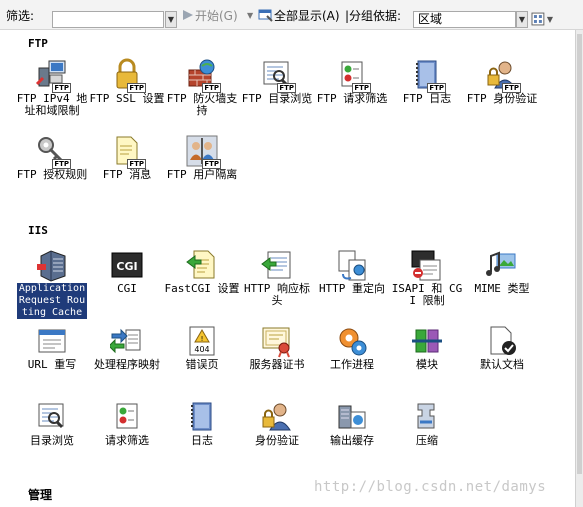 Image resolution: width=583 pixels, height=507 pixels. What do you see at coordinates (277, 98) in the screenshot?
I see `feature-item-label: FTP 目录浏览` at bounding box center [277, 98].